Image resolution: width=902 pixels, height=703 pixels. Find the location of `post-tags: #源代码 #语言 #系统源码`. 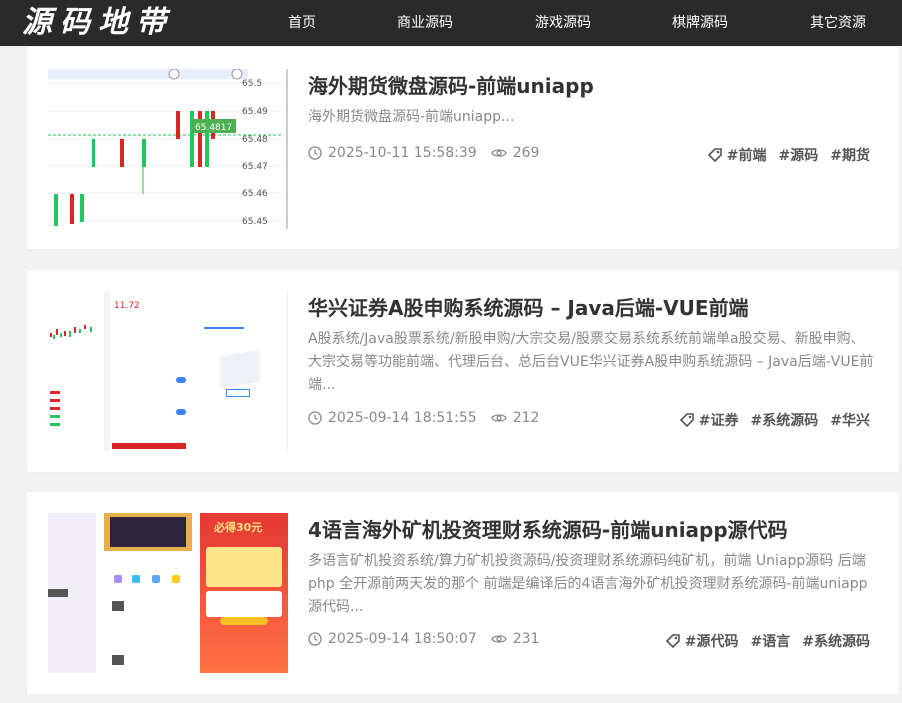

post-tags: #源代码 #语言 #系统源码 is located at coordinates (767, 641).